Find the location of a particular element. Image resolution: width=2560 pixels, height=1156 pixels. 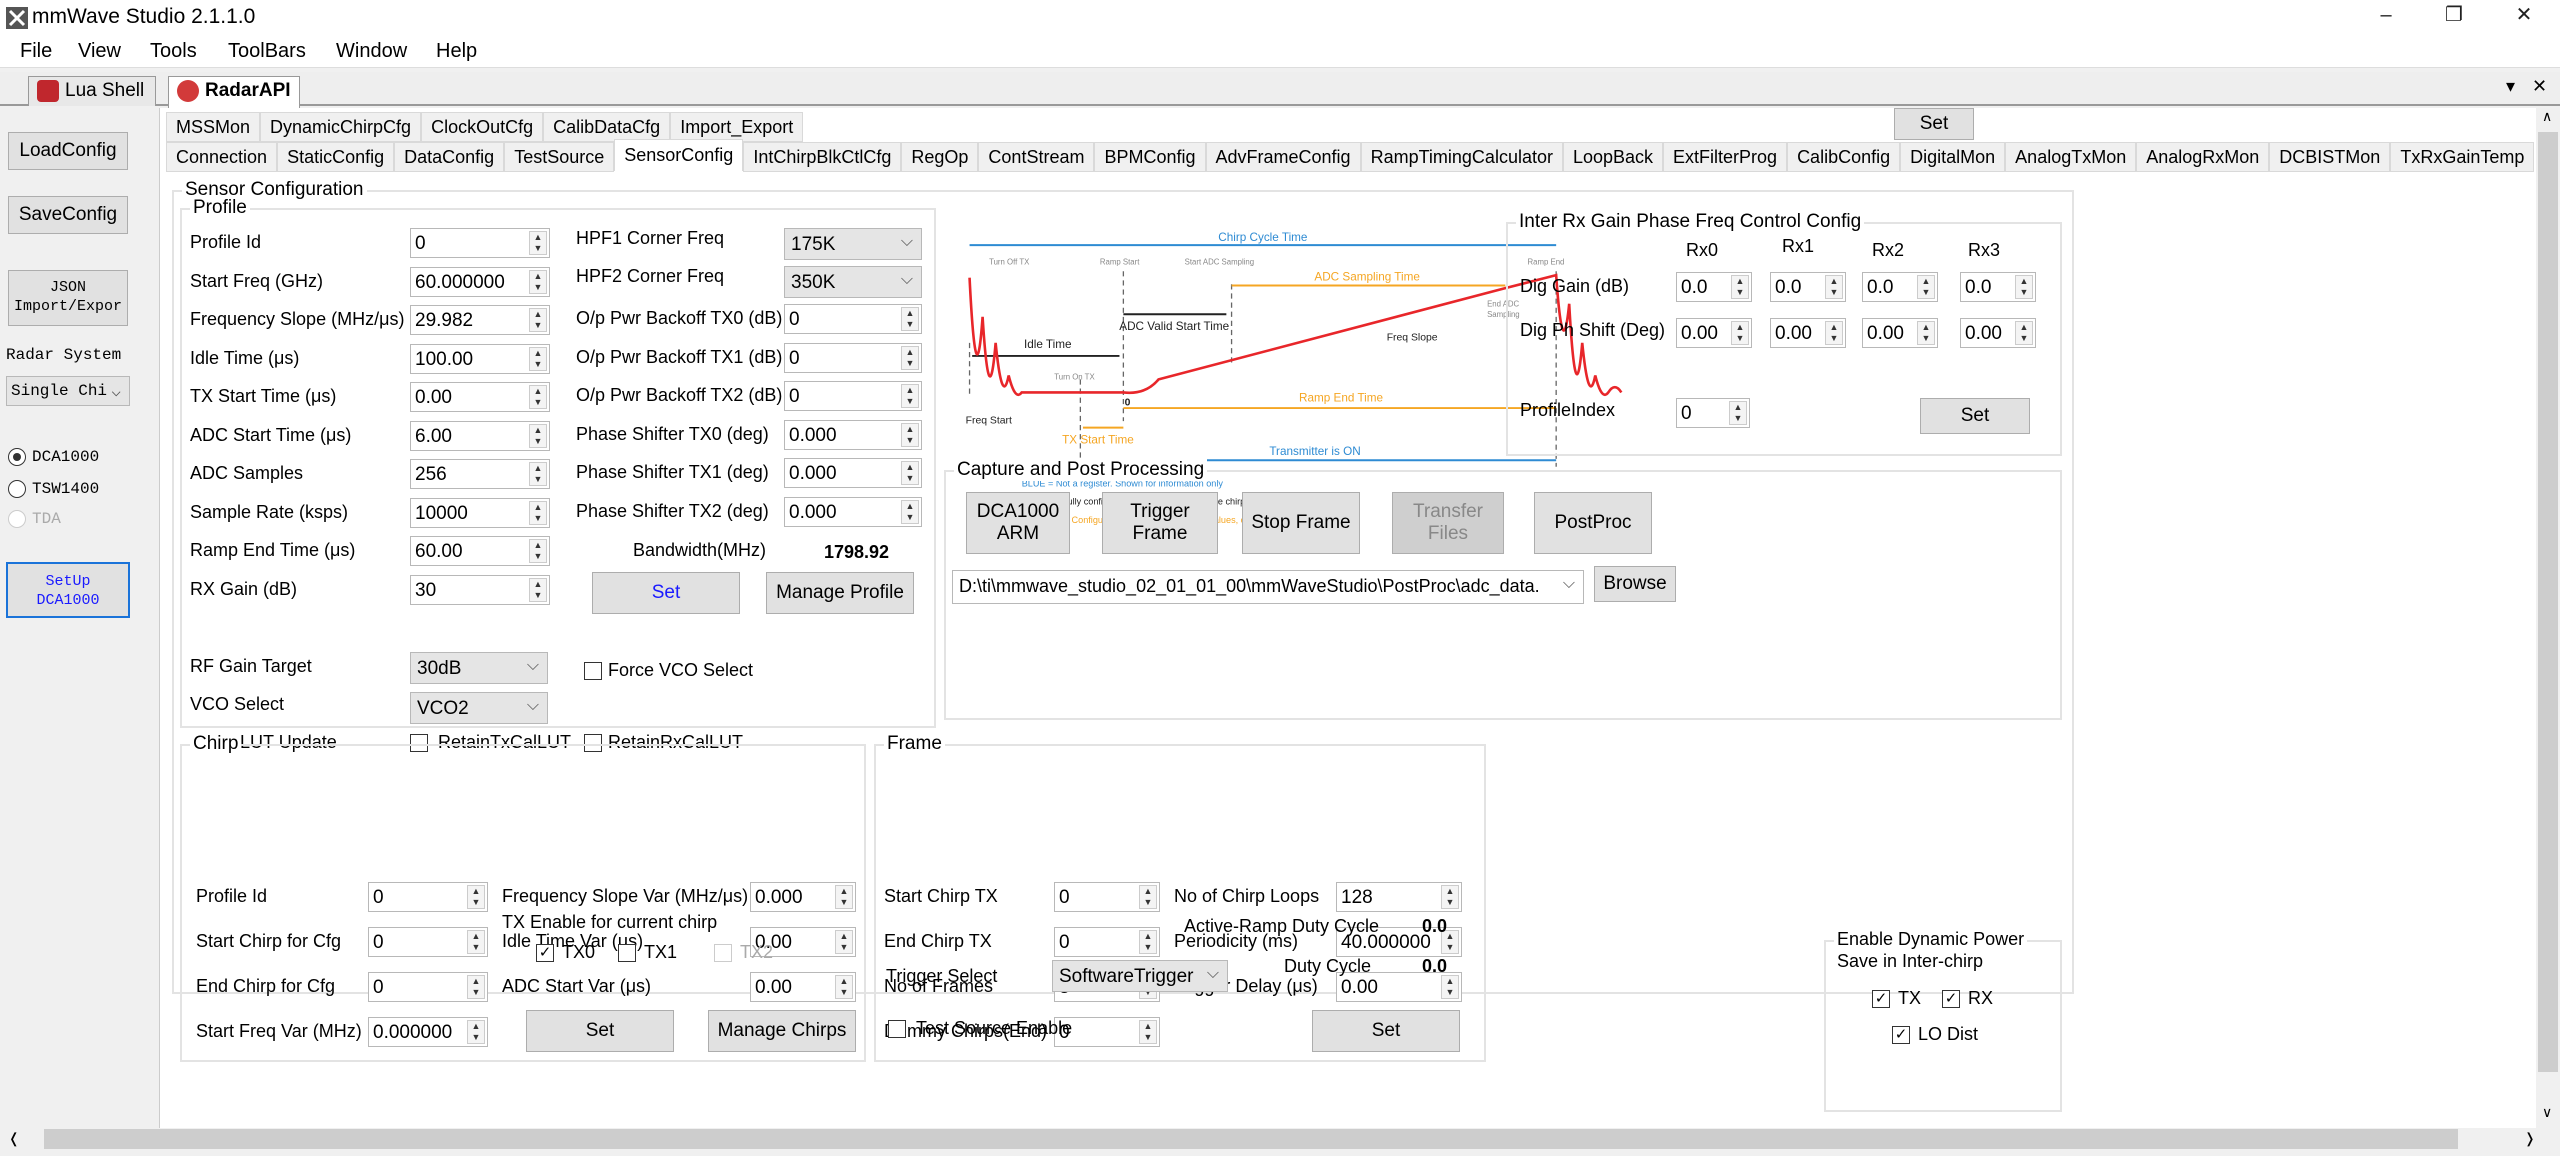

chirp-left-field-1-spinner: 0 ▲ ▼ is located at coordinates (428, 942).